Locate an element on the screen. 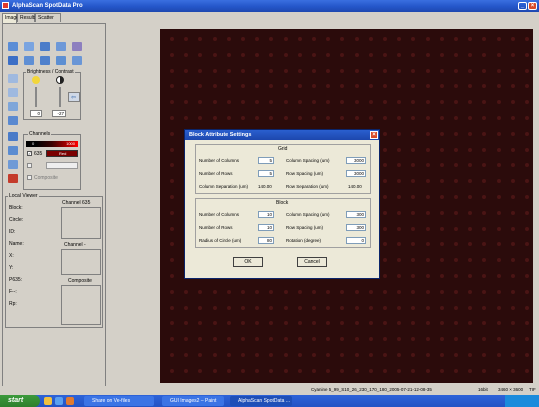 This screenshot has height=407, width=539. start-button: start is located at coordinates (20, 401).